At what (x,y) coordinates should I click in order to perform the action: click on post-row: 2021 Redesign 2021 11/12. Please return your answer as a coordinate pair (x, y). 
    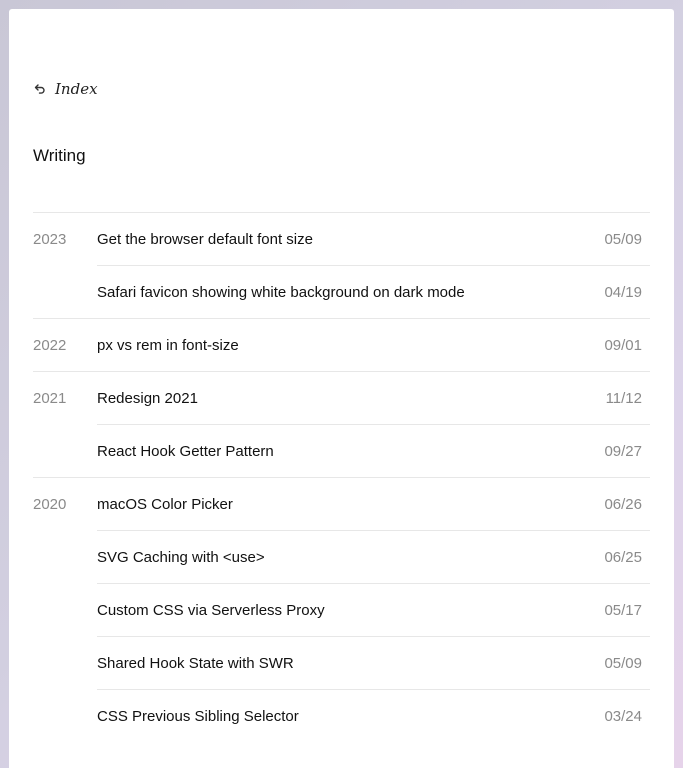
    Looking at the image, I should click on (341, 397).